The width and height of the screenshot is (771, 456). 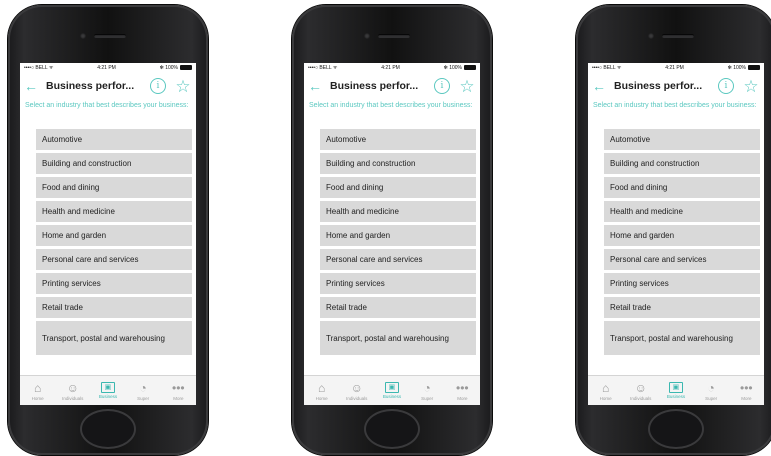 I want to click on people-icon: ☺, so click(x=72, y=387).